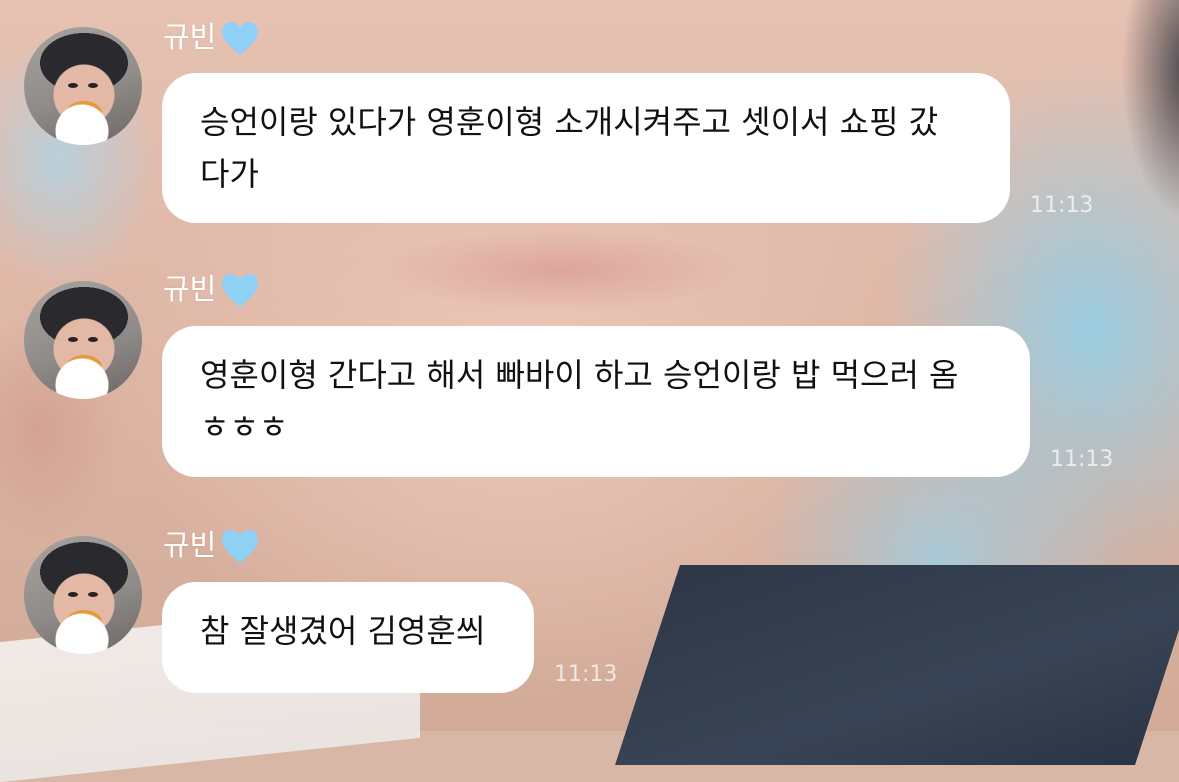  Describe the element at coordinates (897, 665) in the screenshot. I see `background-detail` at that location.